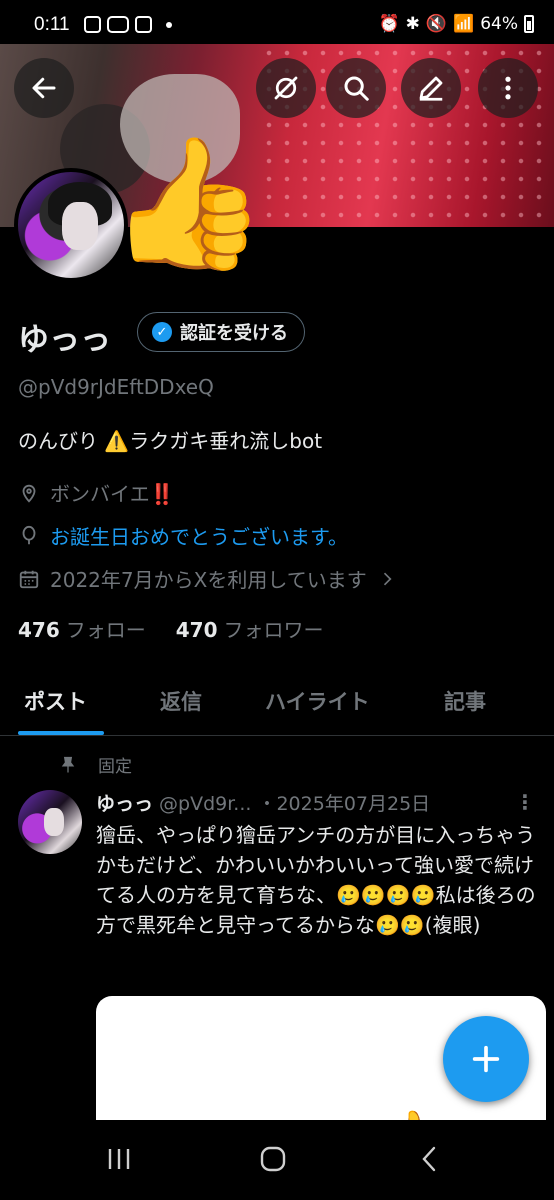 The image size is (554, 1200). I want to click on instagram-icon, so click(92, 24).